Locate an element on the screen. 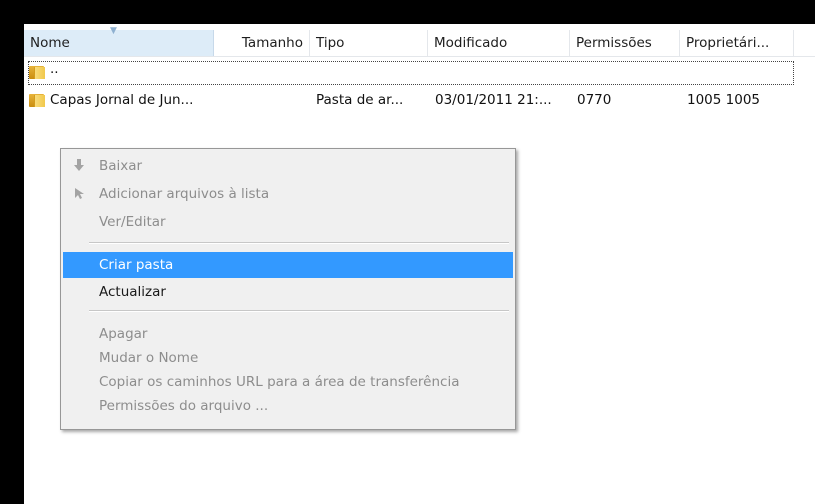  column-header-size: Tamanho is located at coordinates (262, 43).